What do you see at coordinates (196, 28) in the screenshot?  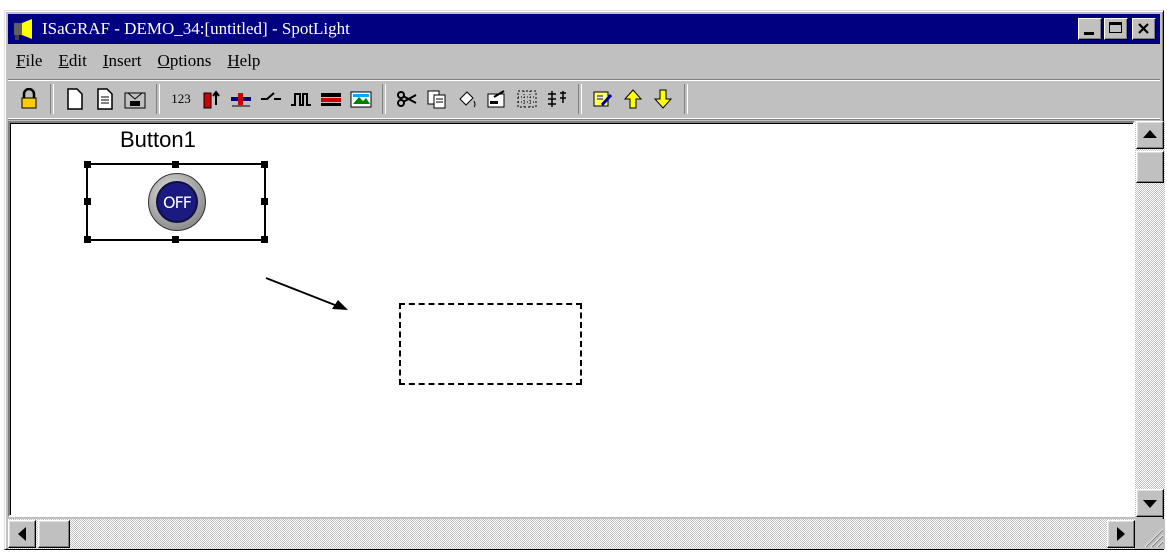 I see `window-title: ISaGRAF - DEMO_34:[untitled] - SpotLight` at bounding box center [196, 28].